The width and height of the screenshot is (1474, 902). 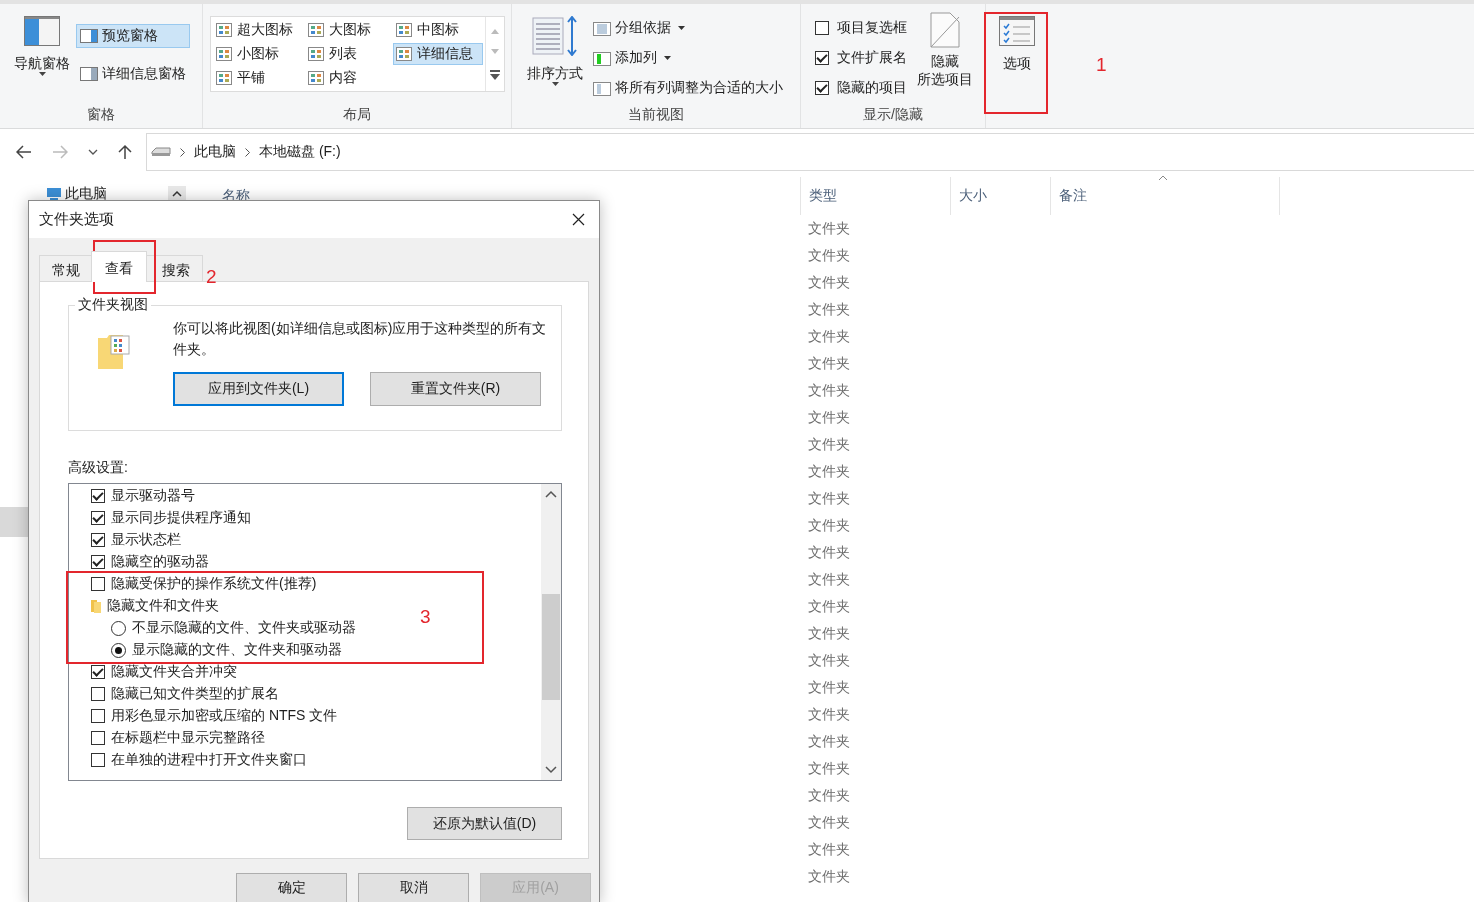 What do you see at coordinates (348, 54) in the screenshot?
I see `view-option: 列表` at bounding box center [348, 54].